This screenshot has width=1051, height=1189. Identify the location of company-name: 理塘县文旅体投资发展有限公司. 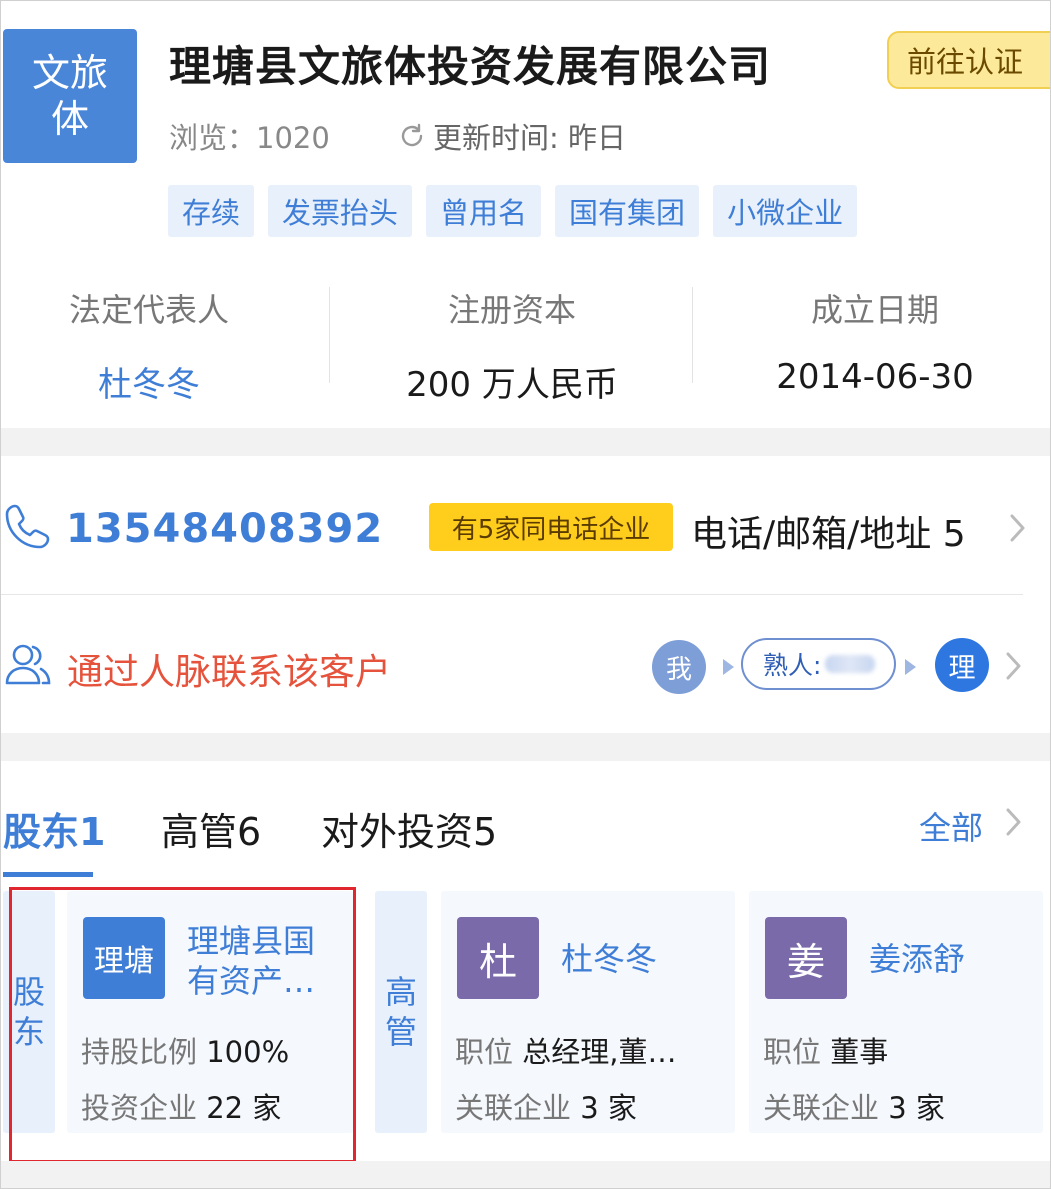
(470, 66).